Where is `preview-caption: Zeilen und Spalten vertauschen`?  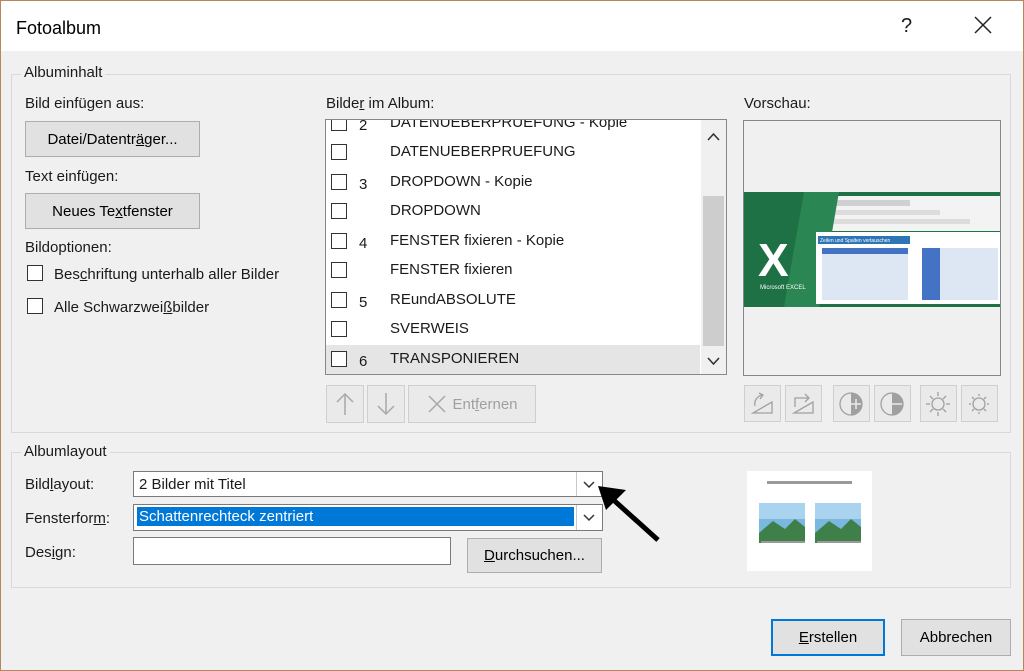
preview-caption: Zeilen und Spalten vertauschen is located at coordinates (855, 241).